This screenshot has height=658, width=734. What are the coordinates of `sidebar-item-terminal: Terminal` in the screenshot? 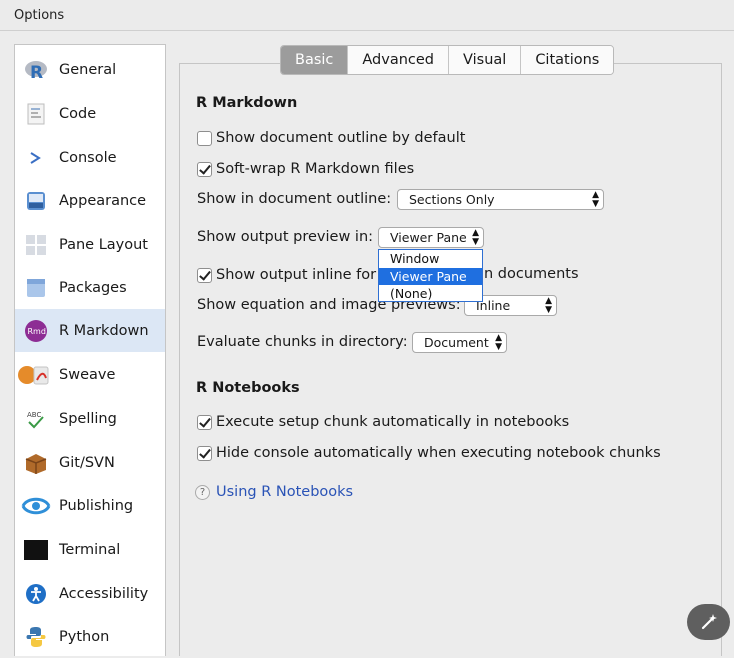 It's located at (90, 549).